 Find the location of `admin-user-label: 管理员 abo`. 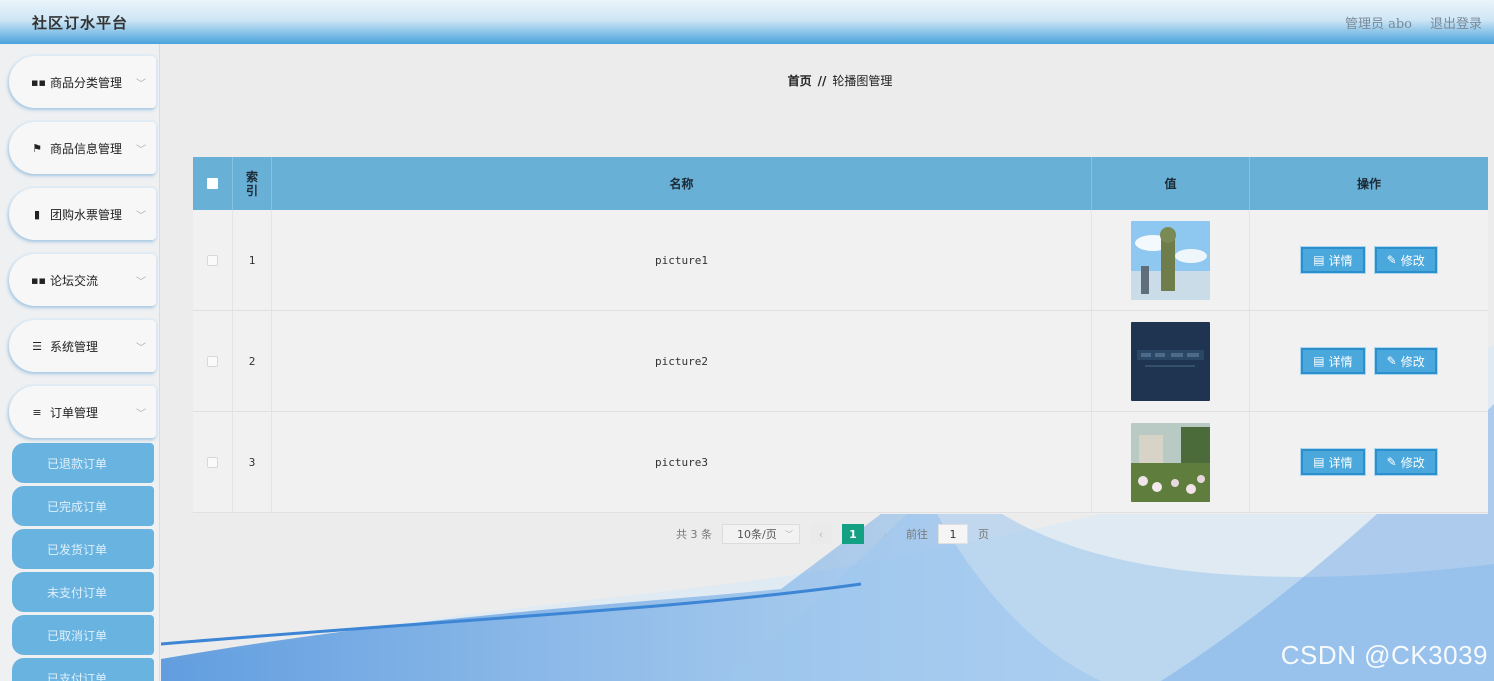

admin-user-label: 管理员 abo is located at coordinates (1378, 22).